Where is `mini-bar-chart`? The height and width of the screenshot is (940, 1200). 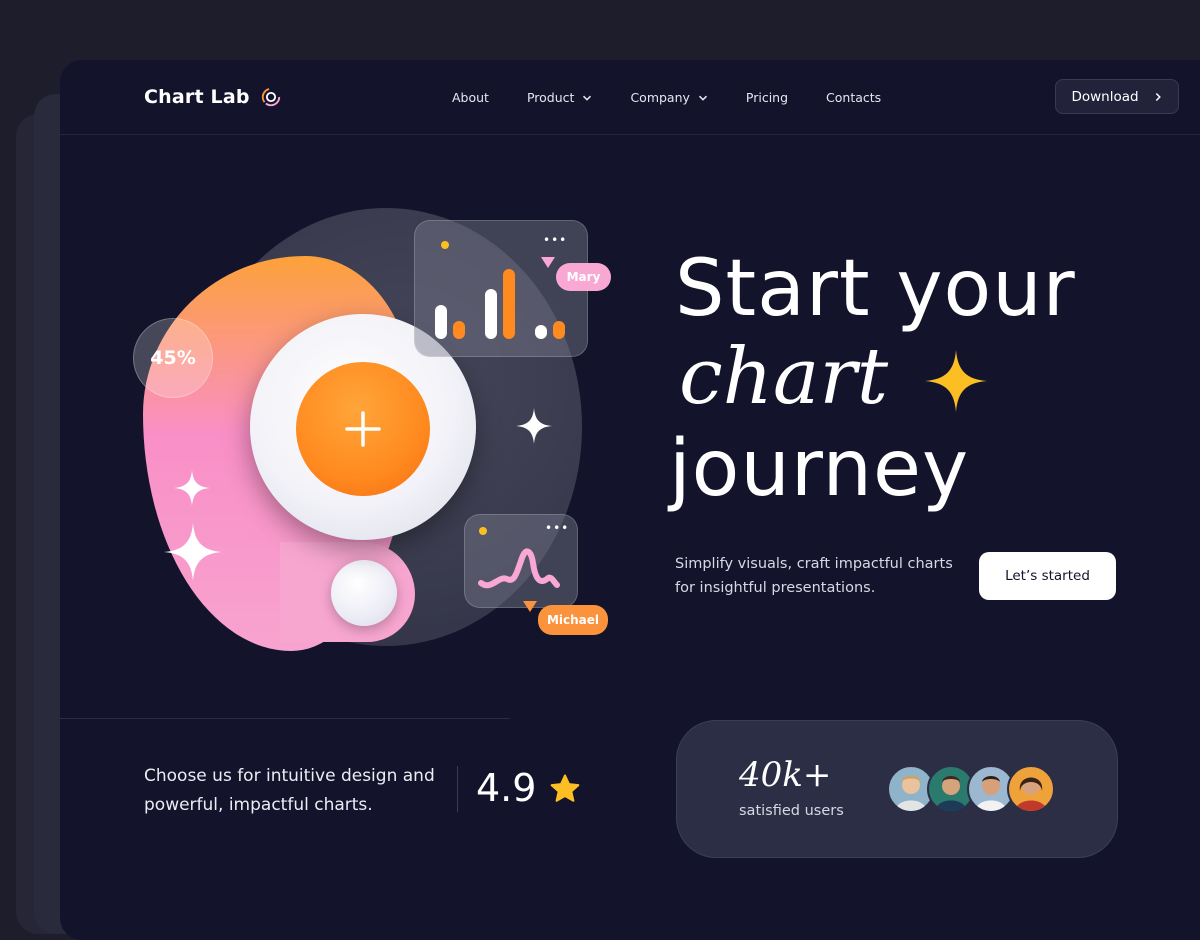 mini-bar-chart is located at coordinates (500, 304).